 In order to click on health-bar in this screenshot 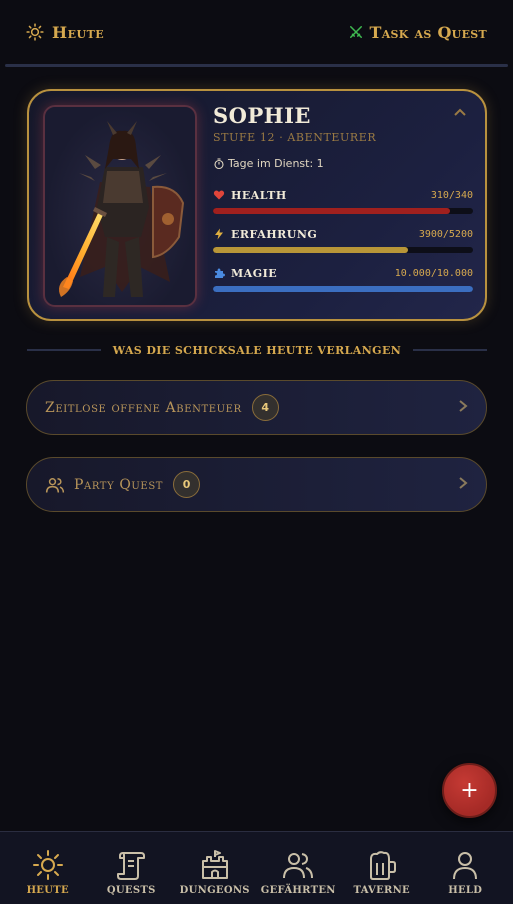, I will do `click(343, 211)`.